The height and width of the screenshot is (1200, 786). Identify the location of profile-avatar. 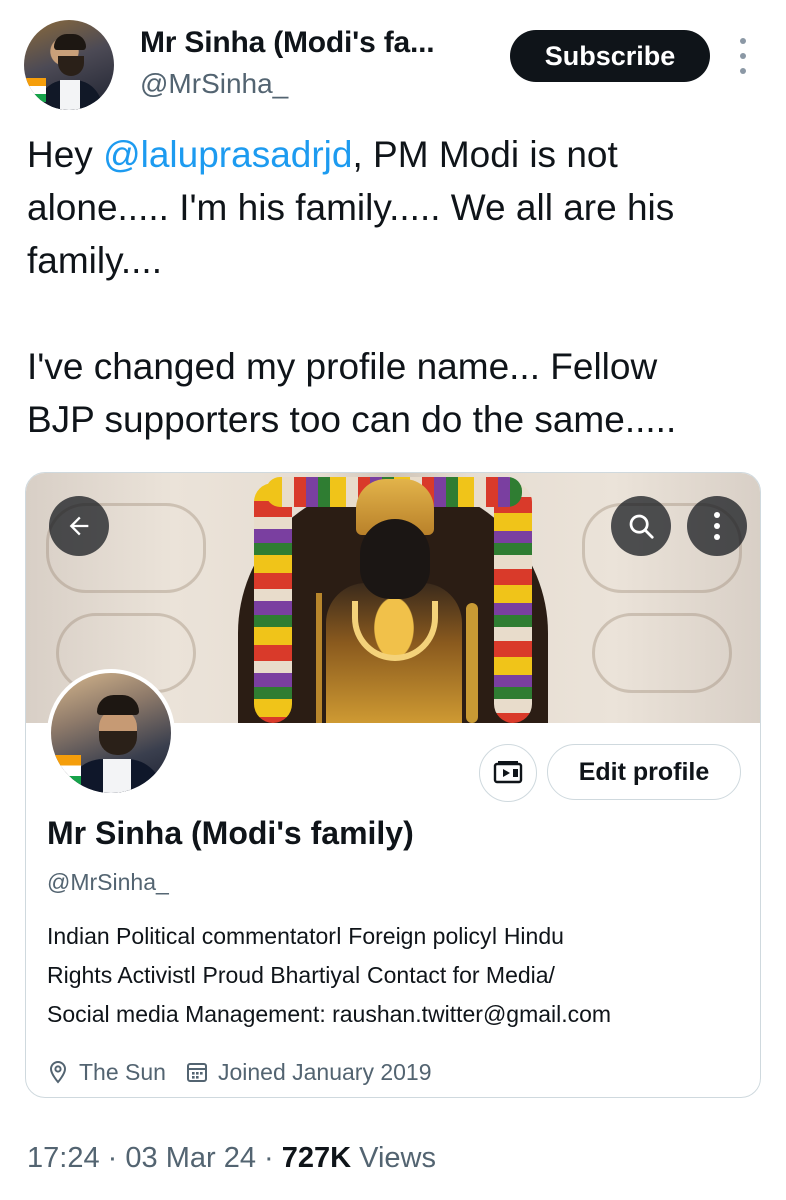
(111, 733).